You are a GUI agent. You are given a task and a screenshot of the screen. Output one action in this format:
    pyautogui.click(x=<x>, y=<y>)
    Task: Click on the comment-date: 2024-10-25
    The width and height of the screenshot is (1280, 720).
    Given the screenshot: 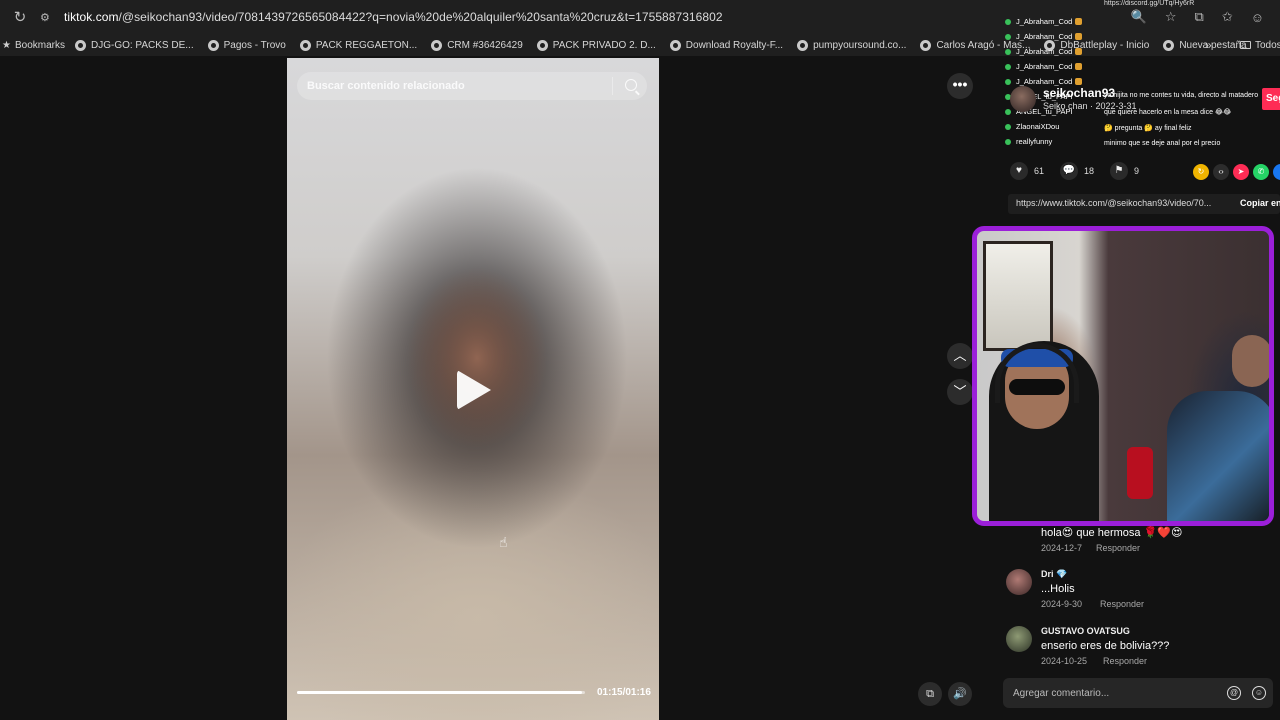 What is the action you would take?
    pyautogui.click(x=1064, y=661)
    